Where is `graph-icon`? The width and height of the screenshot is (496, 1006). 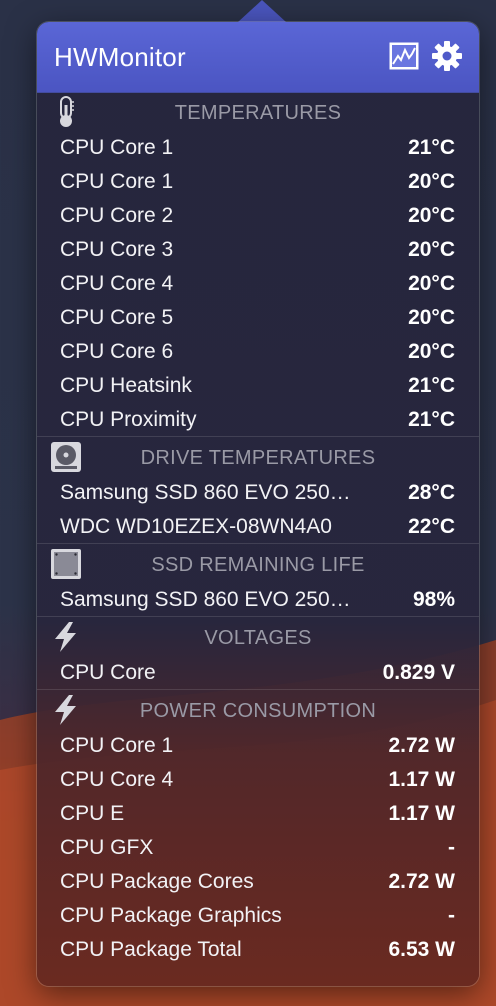
graph-icon is located at coordinates (404, 56).